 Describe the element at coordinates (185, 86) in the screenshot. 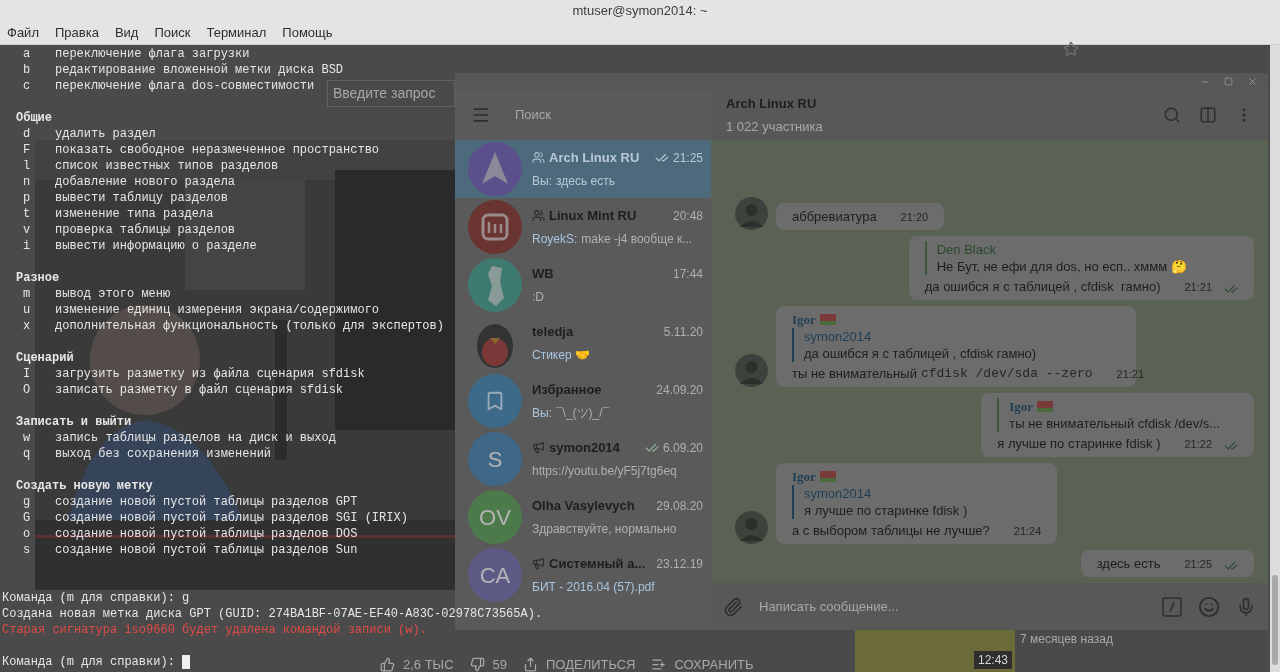

I see `command-description: переключение флага dos-совместимости` at that location.